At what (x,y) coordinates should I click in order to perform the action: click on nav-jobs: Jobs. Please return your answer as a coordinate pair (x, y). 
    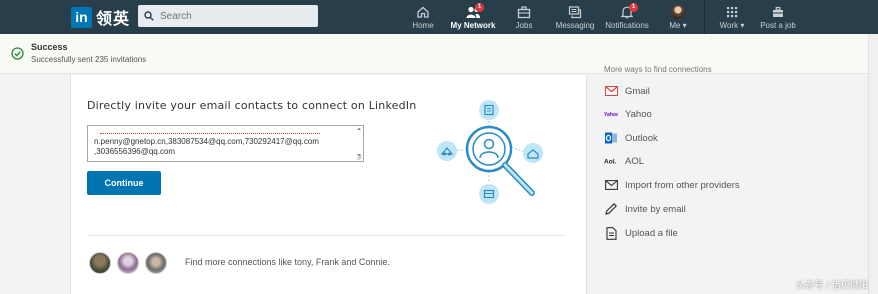
    Looking at the image, I should click on (524, 18).